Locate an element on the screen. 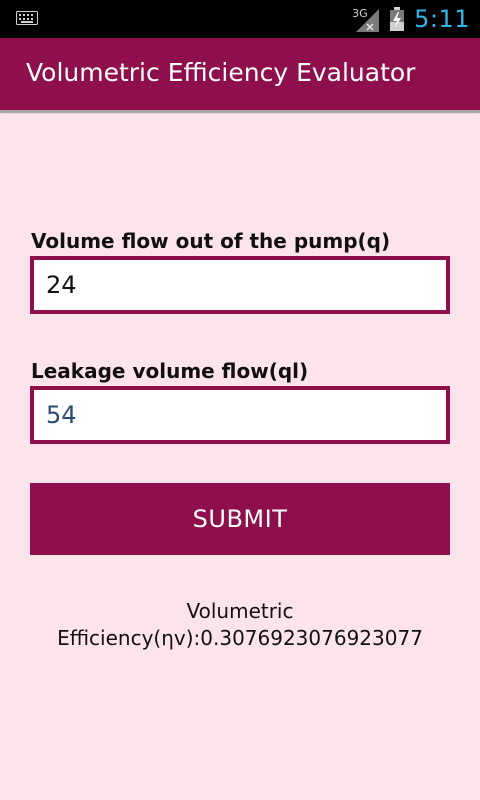 Image resolution: width=480 pixels, height=800 pixels. signal-icon: 3G is located at coordinates (366, 19).